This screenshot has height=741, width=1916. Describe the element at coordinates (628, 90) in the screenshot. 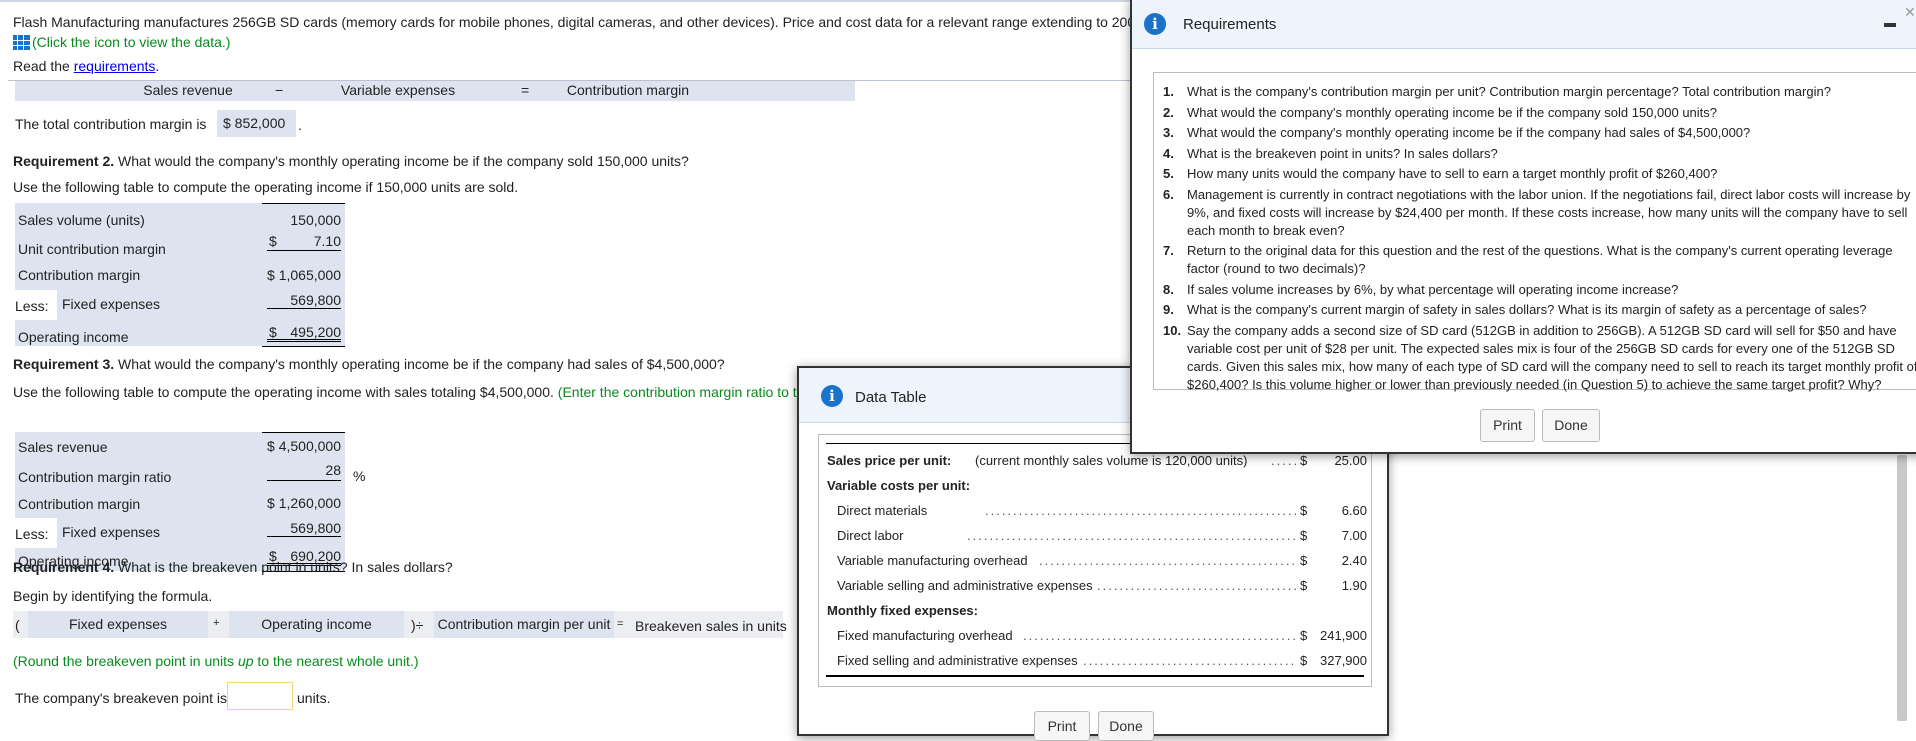

I see `header-contribution-margin: Contribution margin` at that location.